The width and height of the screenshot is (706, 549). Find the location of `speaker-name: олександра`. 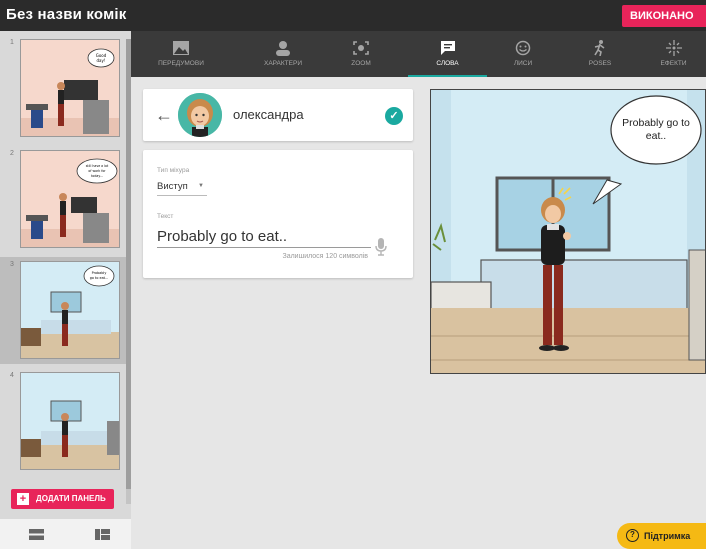

speaker-name: олександра is located at coordinates (268, 114).